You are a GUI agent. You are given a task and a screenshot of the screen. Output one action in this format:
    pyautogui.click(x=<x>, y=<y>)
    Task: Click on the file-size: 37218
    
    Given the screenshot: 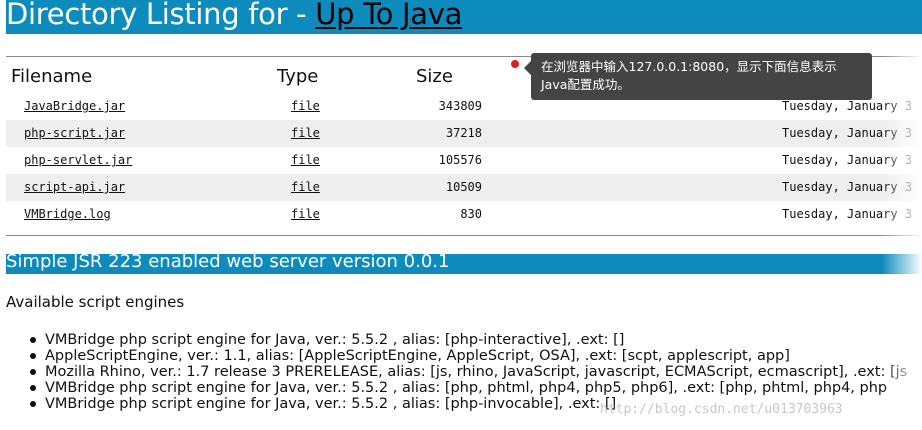 What is the action you would take?
    pyautogui.click(x=463, y=133)
    